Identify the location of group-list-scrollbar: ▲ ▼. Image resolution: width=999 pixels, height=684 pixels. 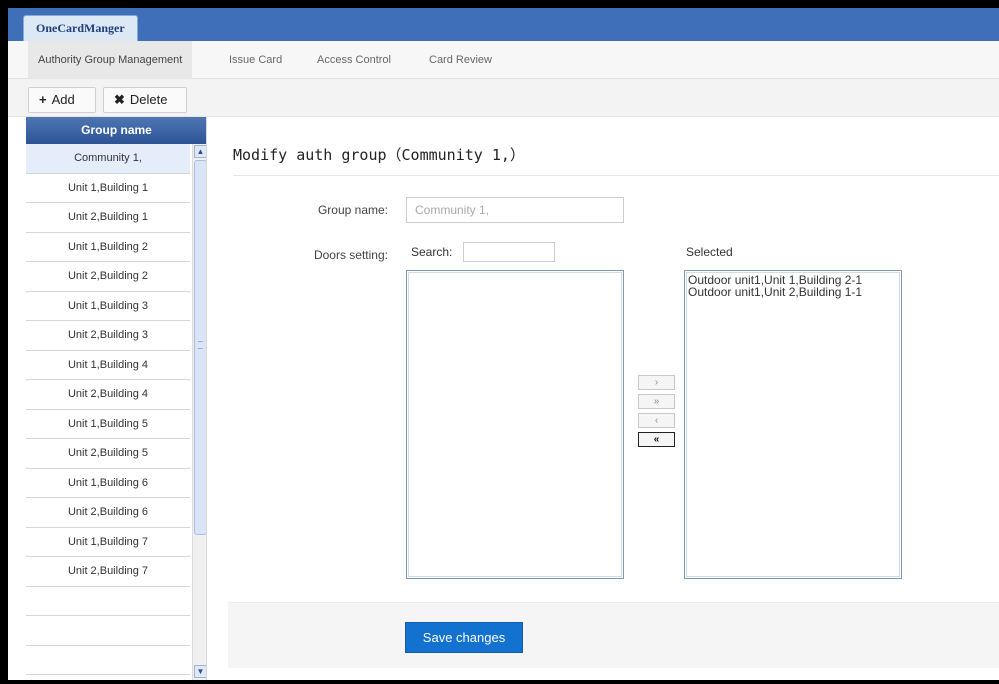
(199, 412).